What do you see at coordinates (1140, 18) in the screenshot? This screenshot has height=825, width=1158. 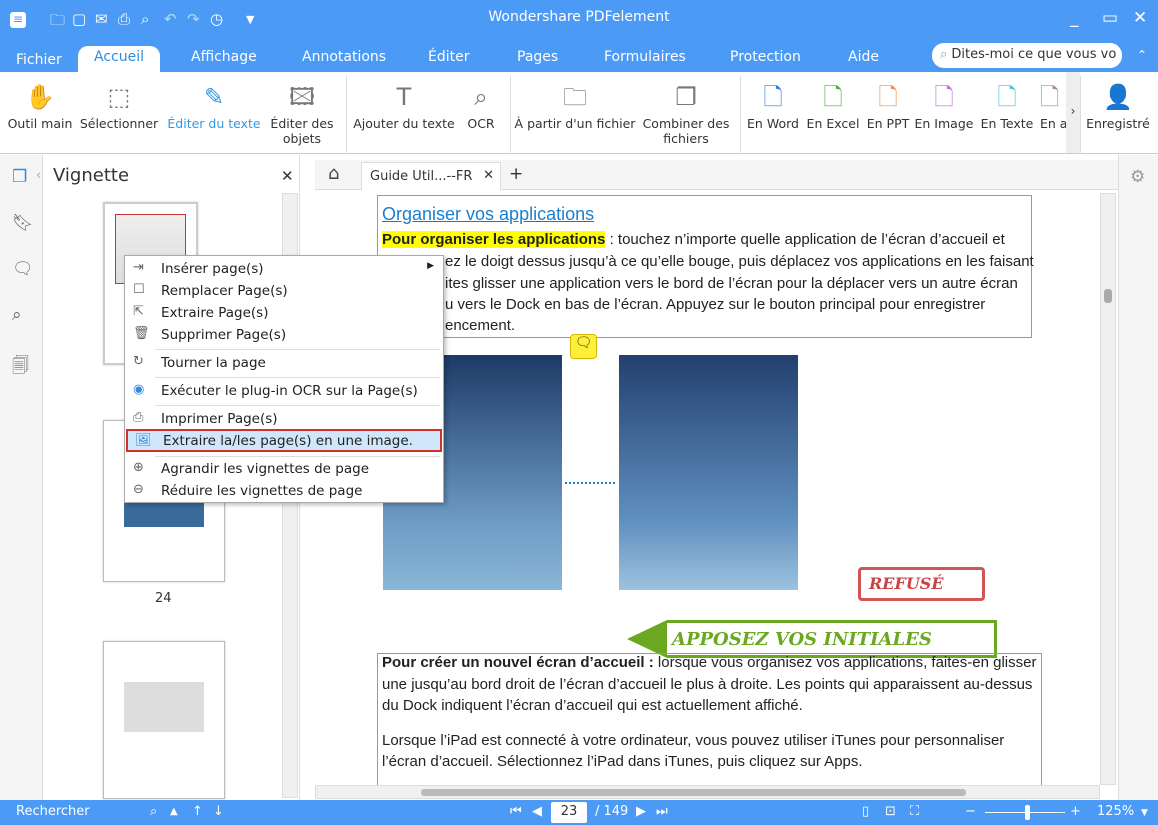 I see `close-icon: ✕` at bounding box center [1140, 18].